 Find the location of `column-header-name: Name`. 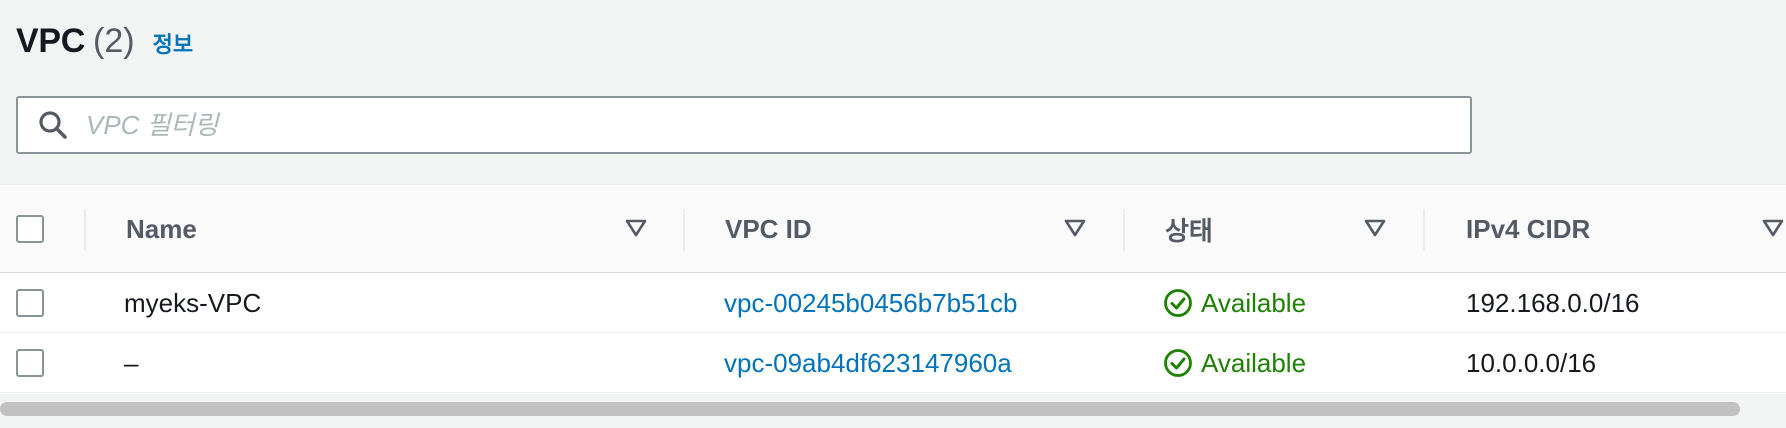

column-header-name: Name is located at coordinates (161, 229).